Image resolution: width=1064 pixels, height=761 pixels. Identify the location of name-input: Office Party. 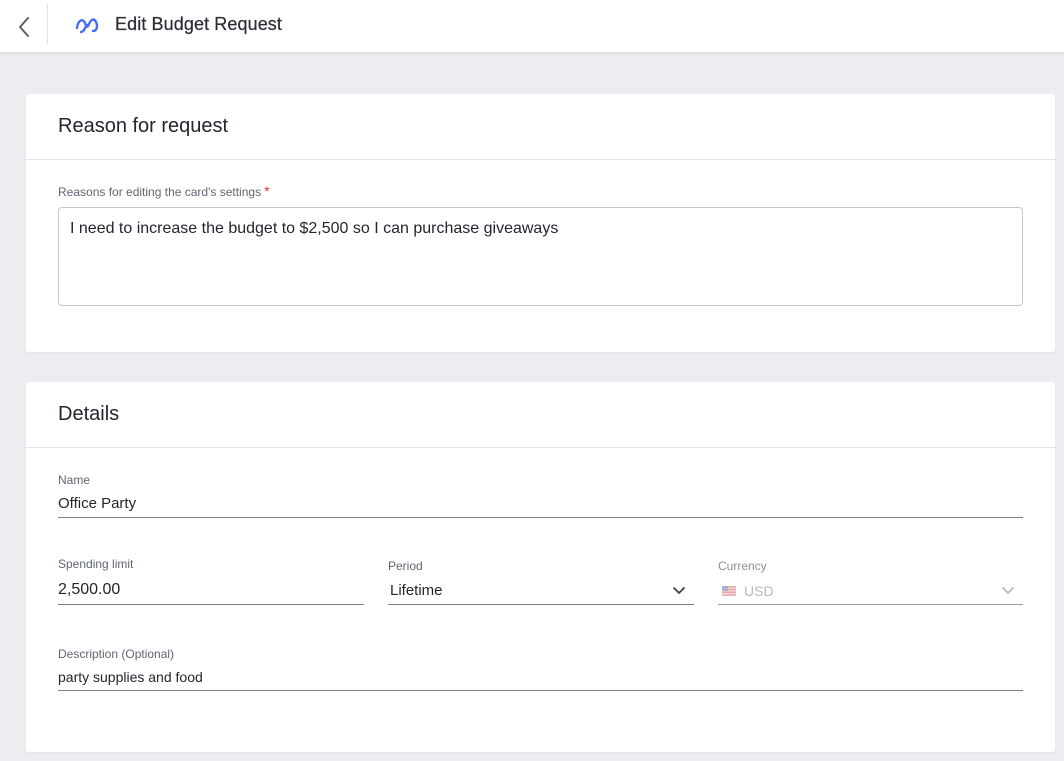
(540, 504).